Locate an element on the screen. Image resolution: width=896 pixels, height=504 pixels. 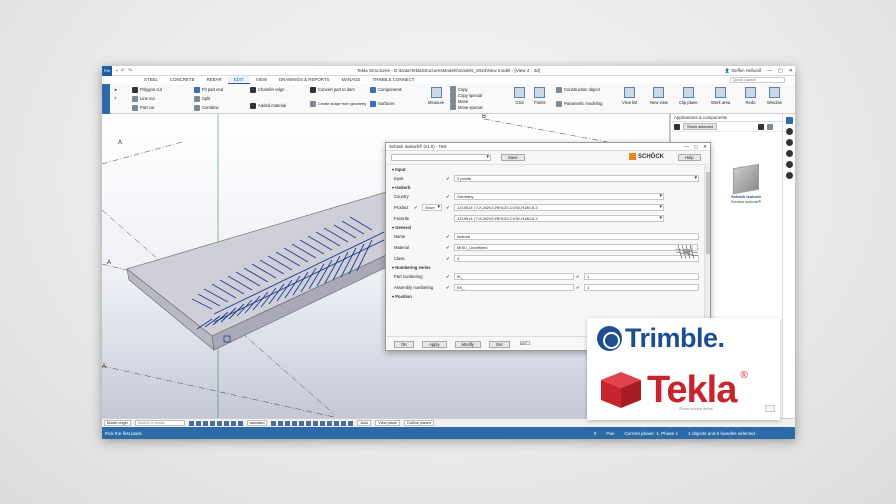
settings-icon is located at coordinates (789, 142).